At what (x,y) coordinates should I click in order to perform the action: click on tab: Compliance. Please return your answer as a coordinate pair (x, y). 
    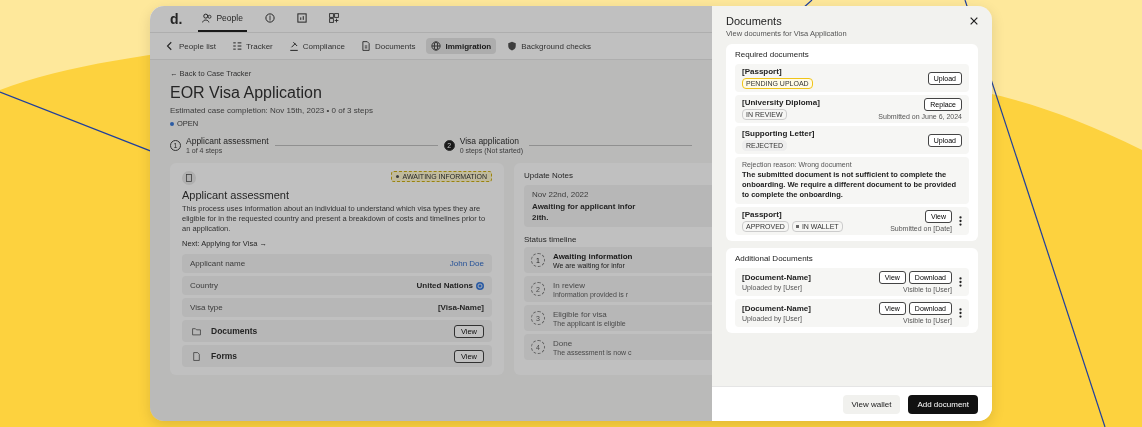
    Looking at the image, I should click on (316, 46).